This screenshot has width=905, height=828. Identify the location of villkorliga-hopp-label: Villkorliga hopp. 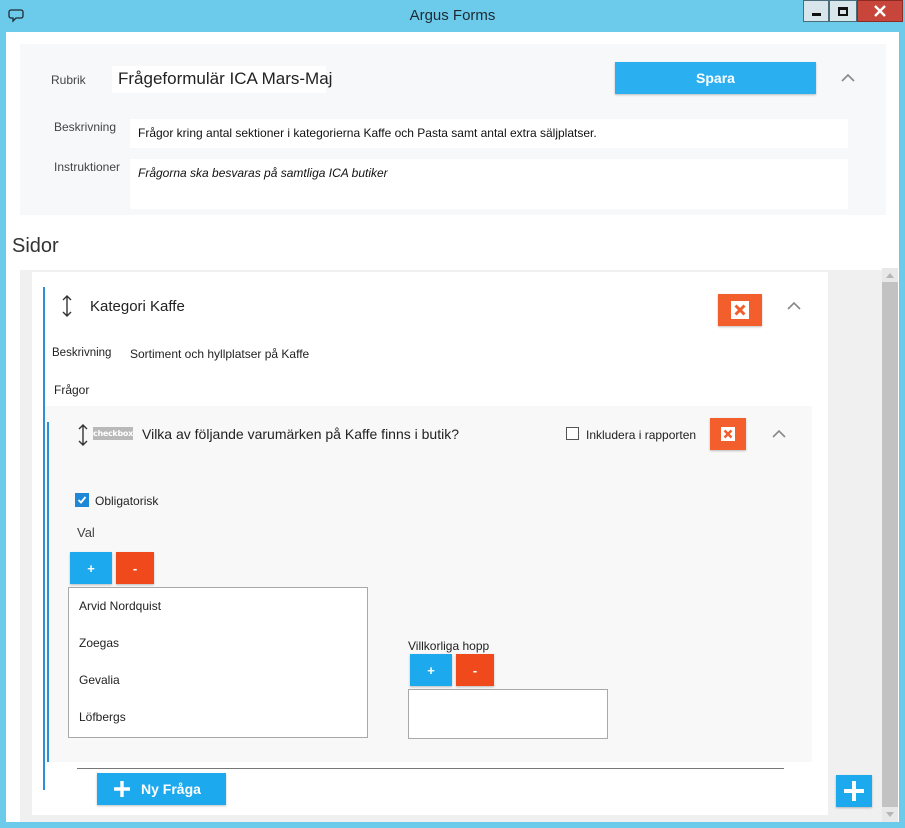
(449, 646).